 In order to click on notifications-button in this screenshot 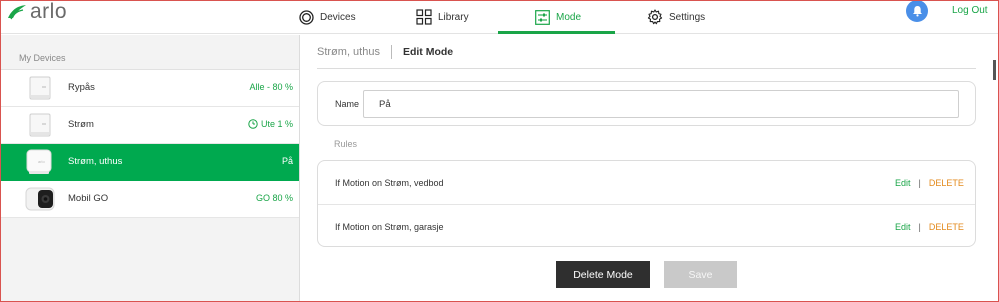, I will do `click(917, 11)`.